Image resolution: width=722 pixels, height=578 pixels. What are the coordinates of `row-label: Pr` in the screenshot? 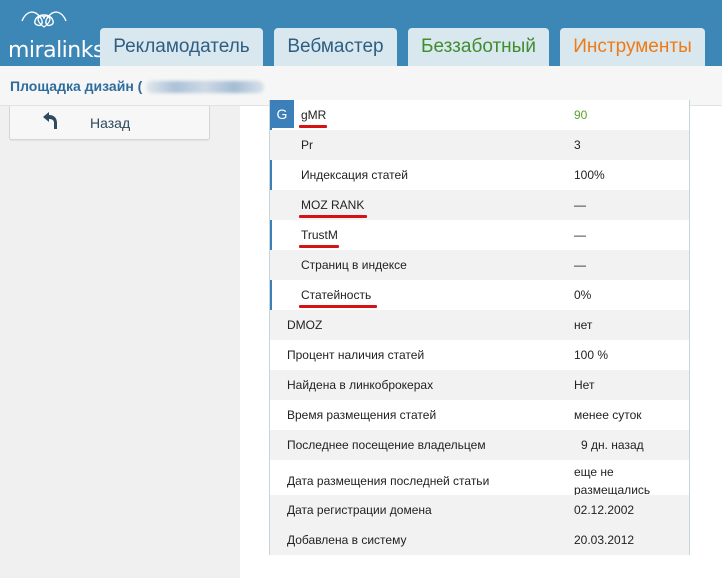 It's located at (307, 145).